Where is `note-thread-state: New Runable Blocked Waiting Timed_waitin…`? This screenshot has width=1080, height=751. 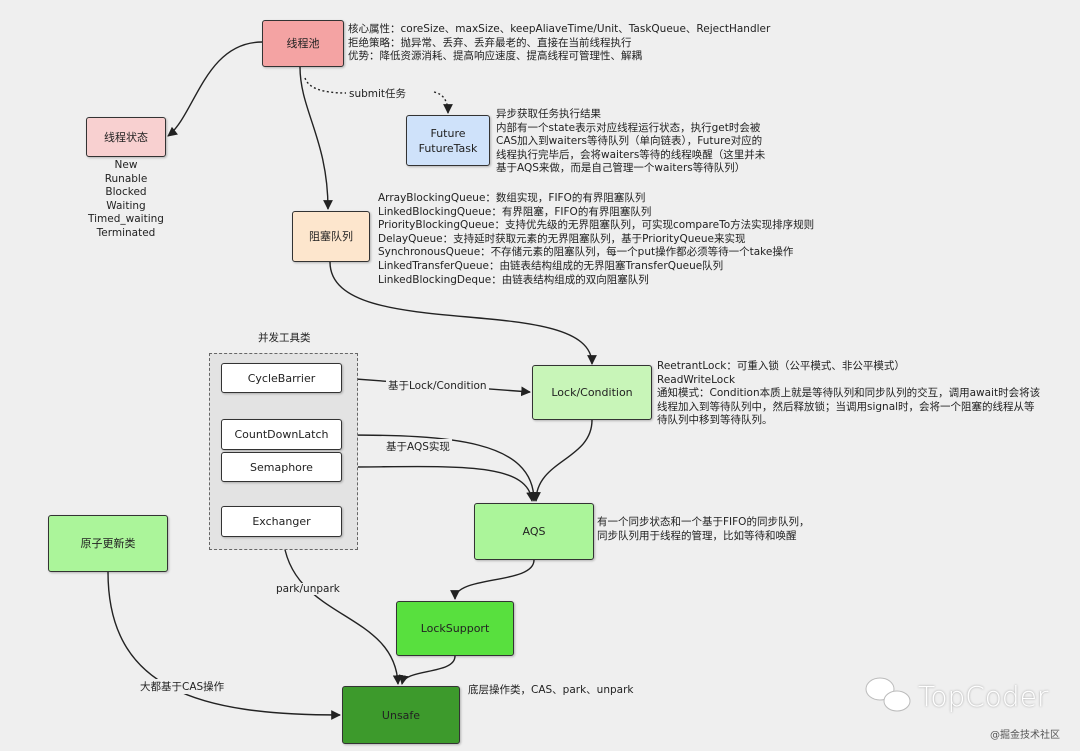 note-thread-state: New Runable Blocked Waiting Timed_waitin… is located at coordinates (126, 200).